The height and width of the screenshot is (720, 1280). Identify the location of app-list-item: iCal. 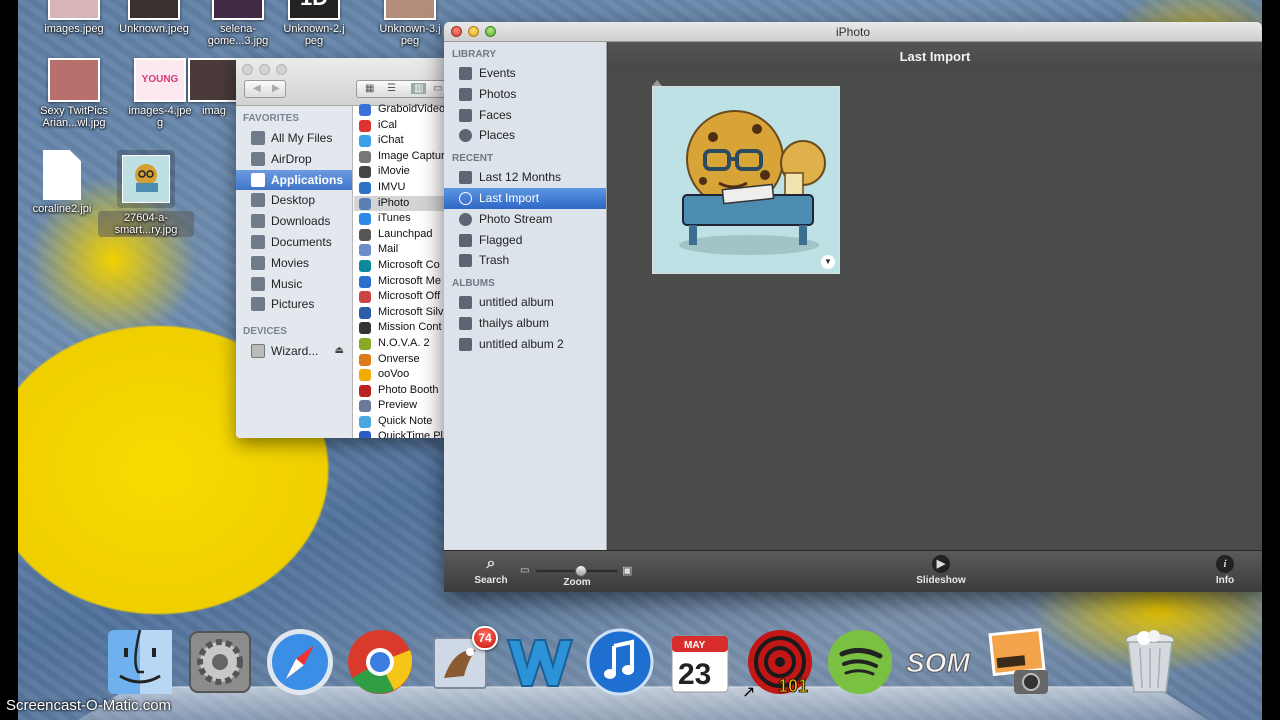
(401, 126).